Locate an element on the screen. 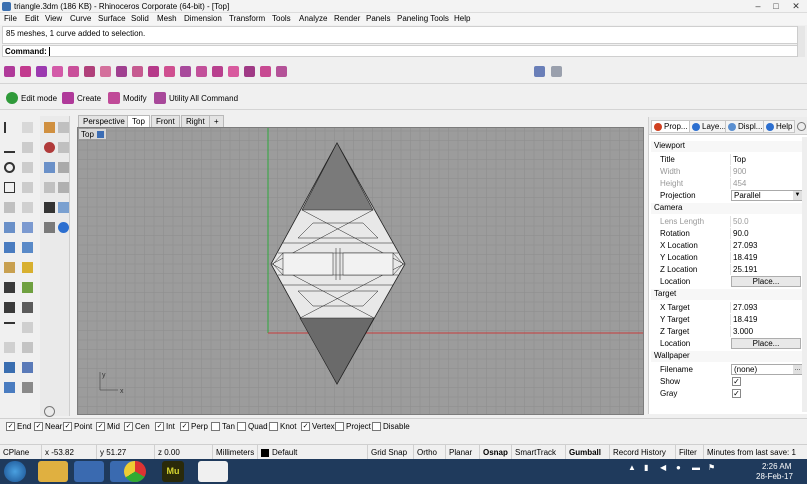 This screenshot has height=484, width=807. hide-icon is located at coordinates (49, 207).